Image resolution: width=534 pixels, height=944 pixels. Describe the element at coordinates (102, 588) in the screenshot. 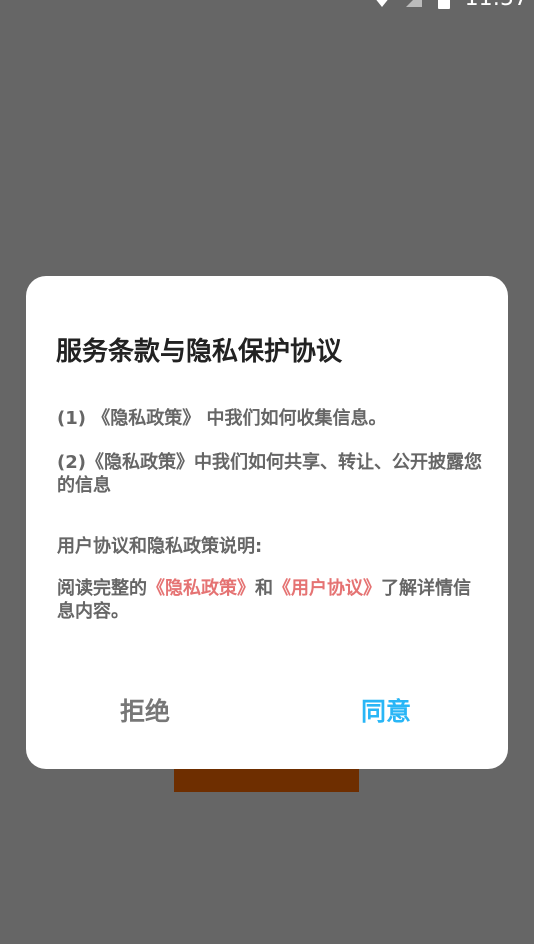

I see `summary-before: 阅读完整的` at that location.